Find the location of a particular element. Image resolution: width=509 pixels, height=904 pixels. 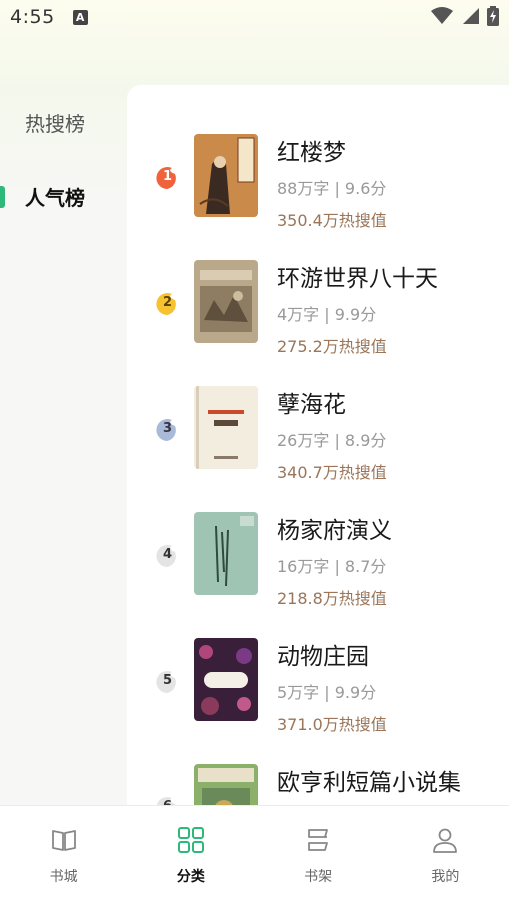

tab-category: 分类 is located at coordinates (190, 855).